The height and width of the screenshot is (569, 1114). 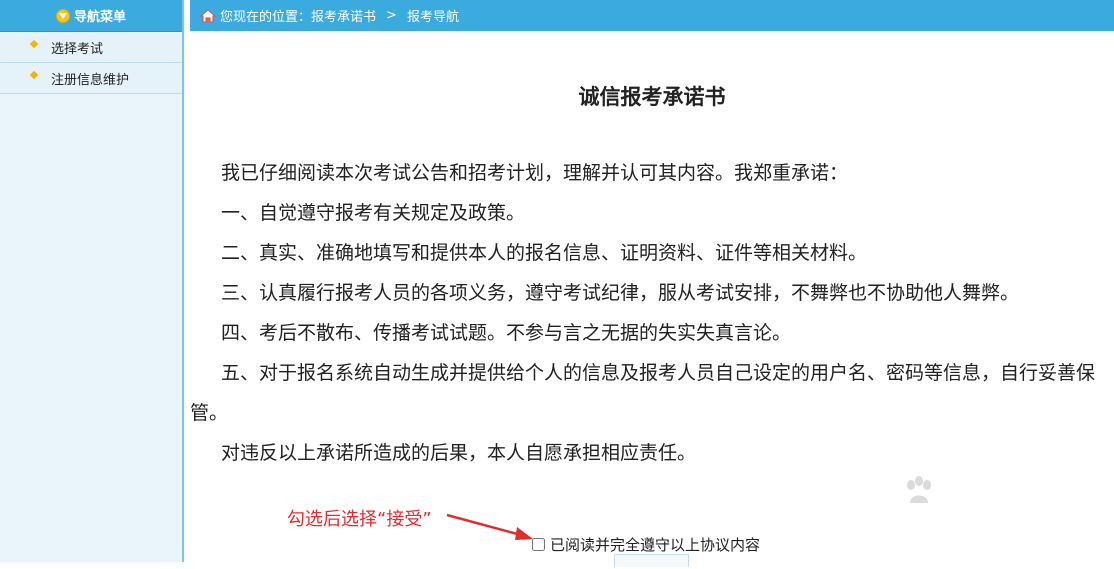 What do you see at coordinates (343, 15) in the screenshot?
I see `breadcrumb-item-pledge: 报考承诺书` at bounding box center [343, 15].